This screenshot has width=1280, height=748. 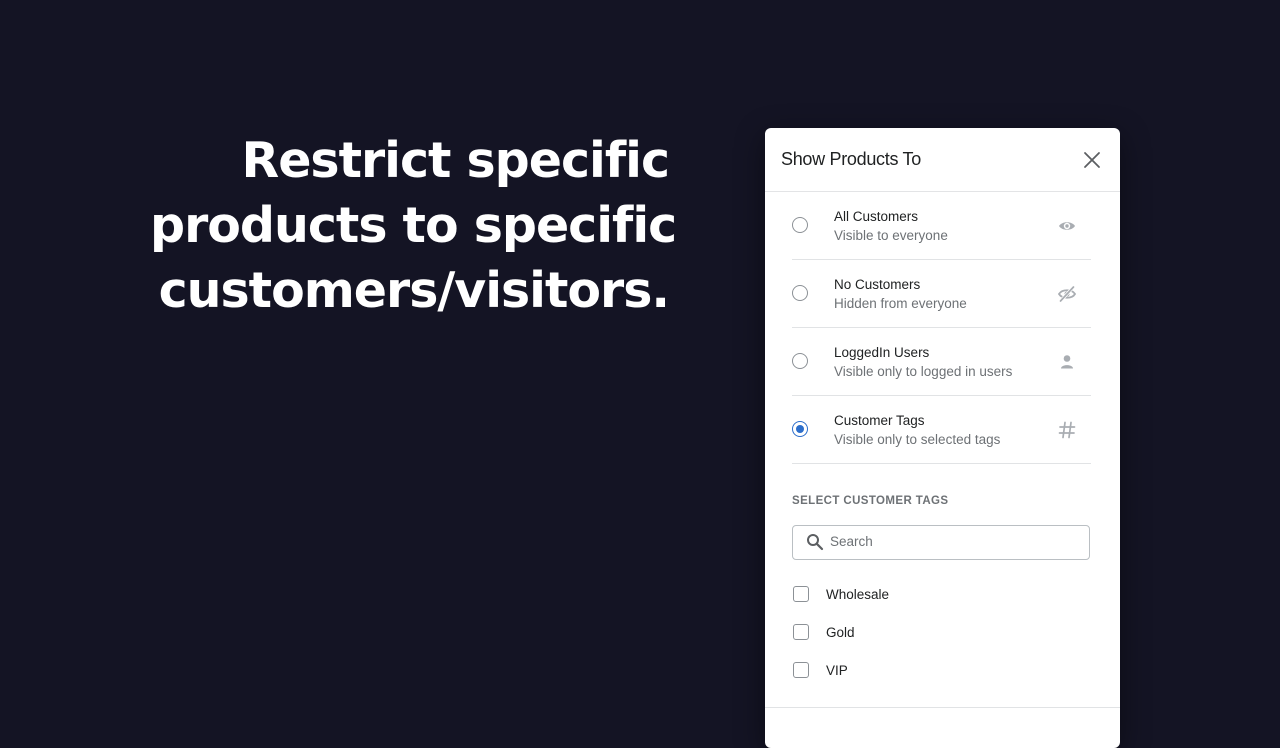 What do you see at coordinates (801, 632) in the screenshot?
I see `checkbox-gold` at bounding box center [801, 632].